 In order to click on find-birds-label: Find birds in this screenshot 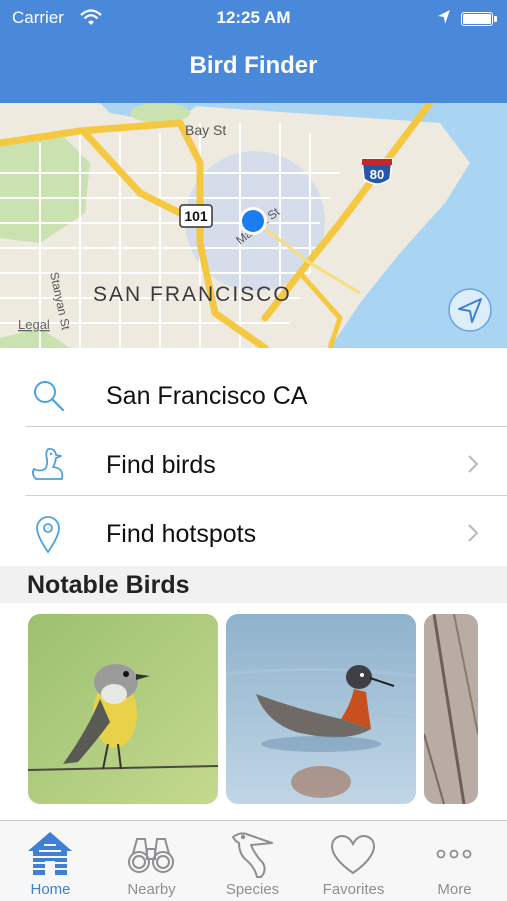, I will do `click(161, 465)`.